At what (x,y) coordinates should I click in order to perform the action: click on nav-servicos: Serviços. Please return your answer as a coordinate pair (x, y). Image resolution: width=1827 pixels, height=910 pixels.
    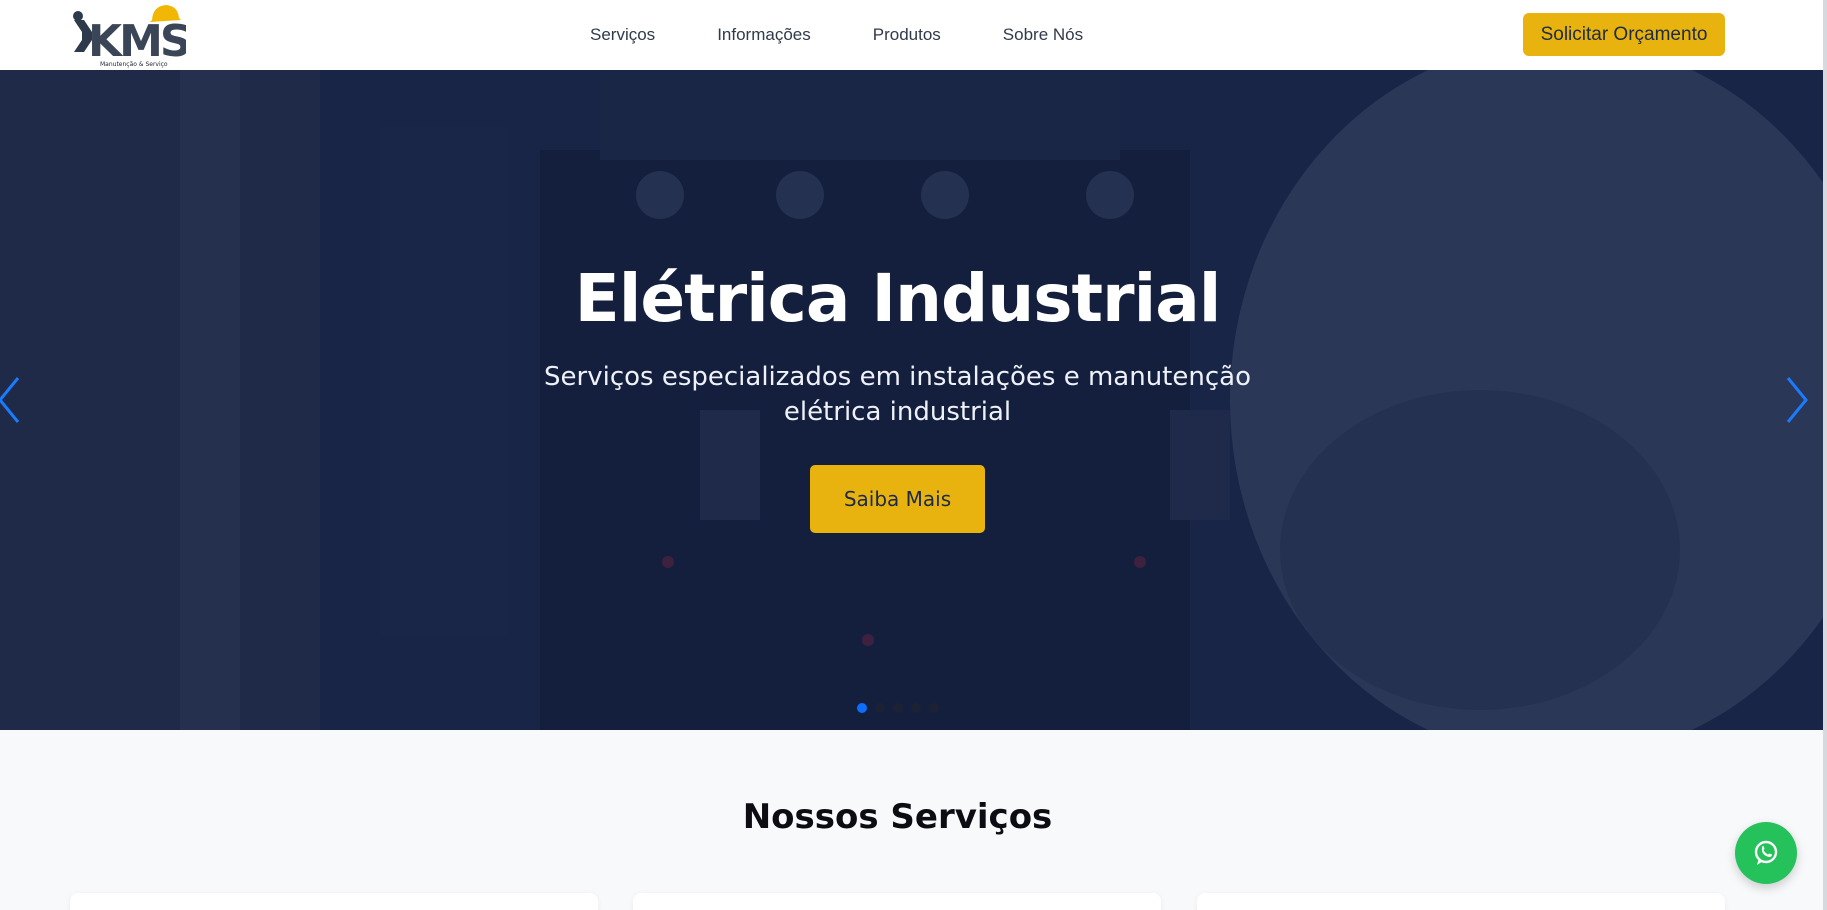
    Looking at the image, I should click on (622, 35).